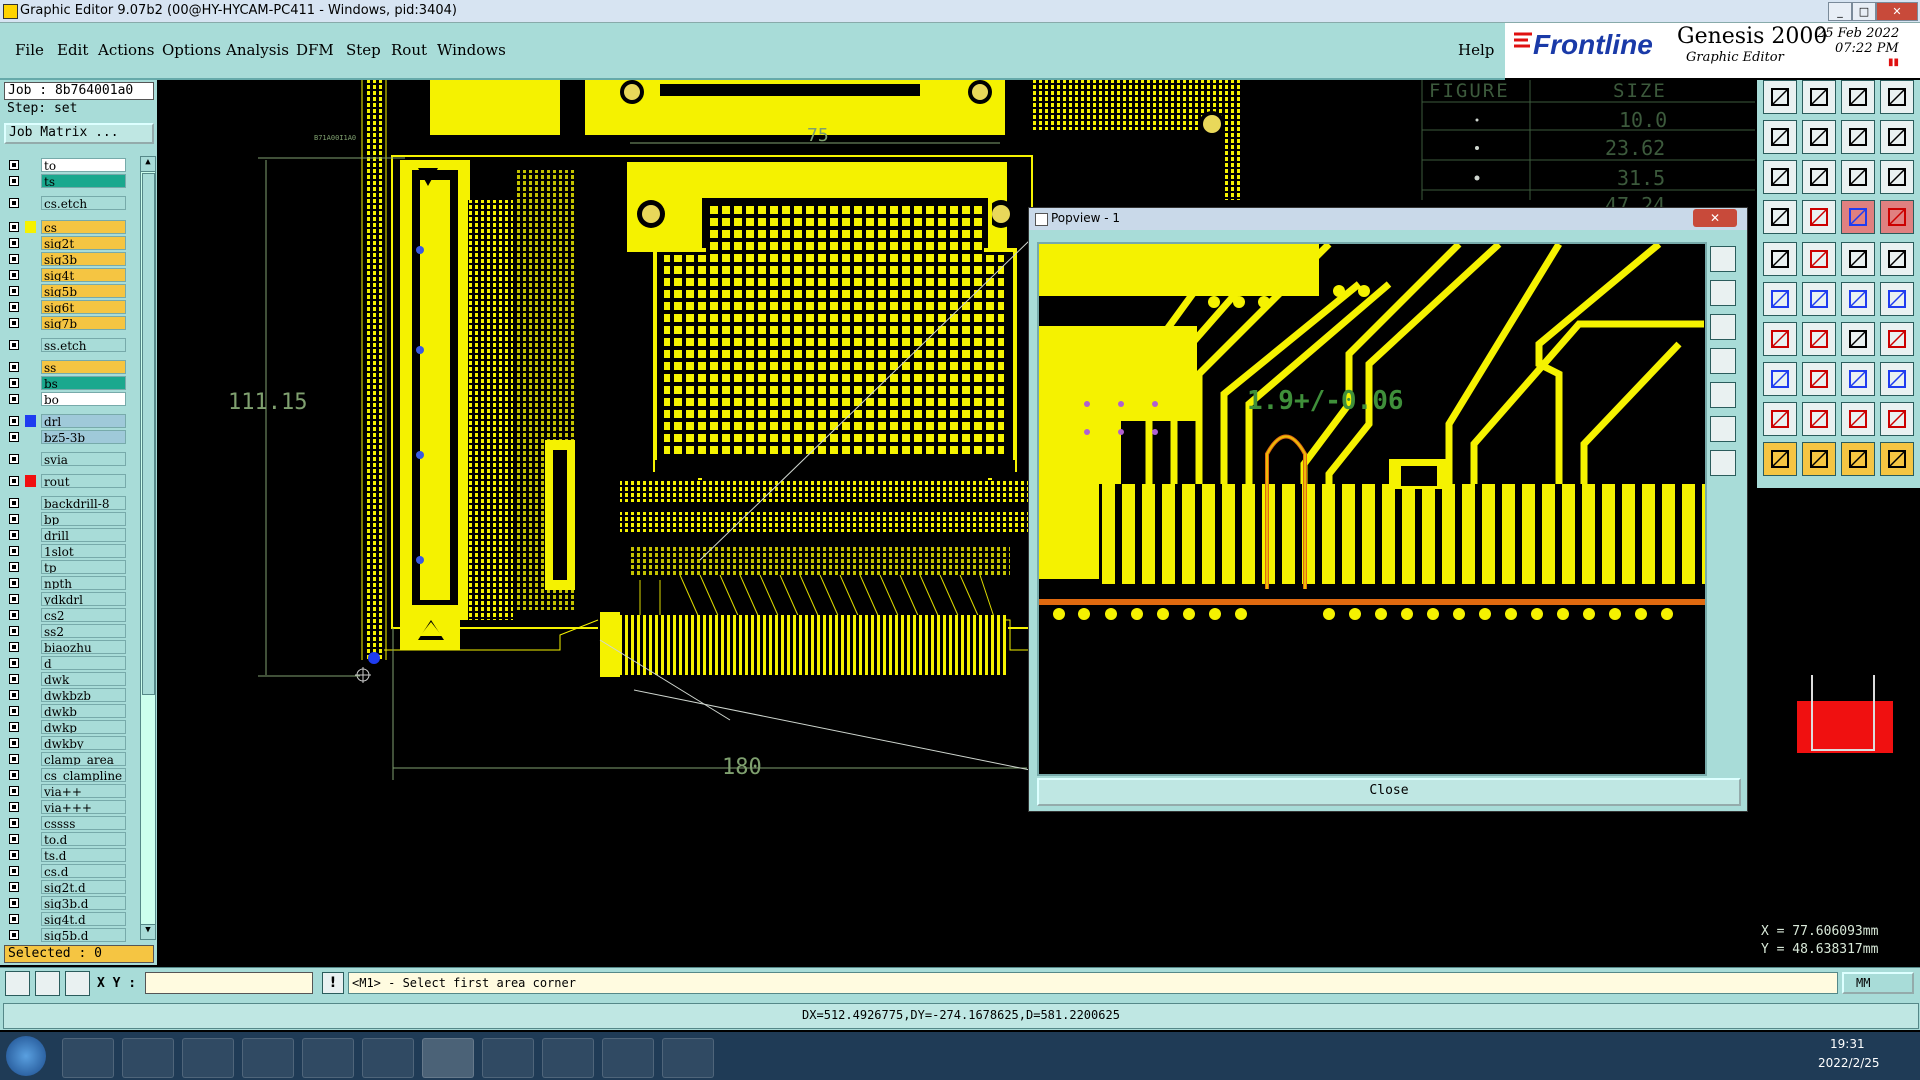 The width and height of the screenshot is (1920, 1080). I want to click on measure-icon, so click(1858, 259).